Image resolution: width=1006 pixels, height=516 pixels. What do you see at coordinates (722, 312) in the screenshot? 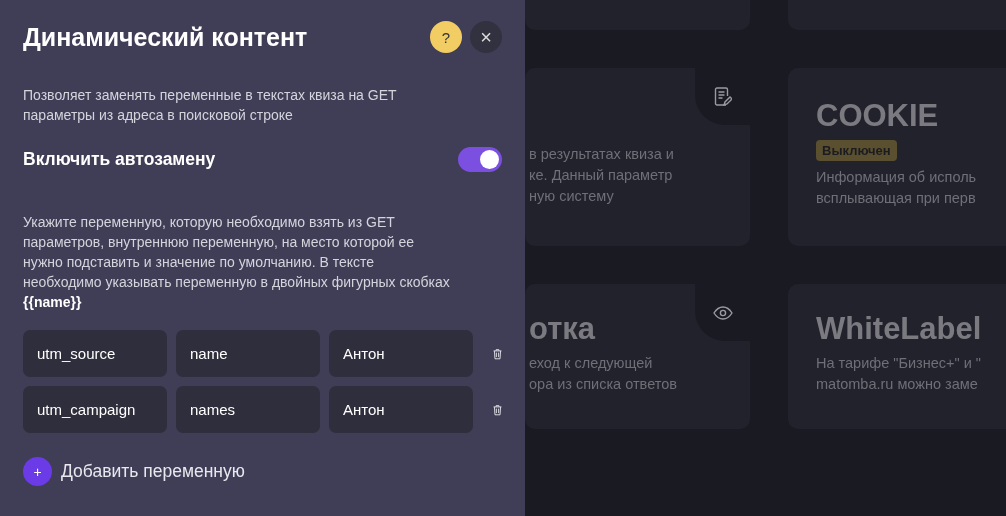
I see `eye-icon` at bounding box center [722, 312].